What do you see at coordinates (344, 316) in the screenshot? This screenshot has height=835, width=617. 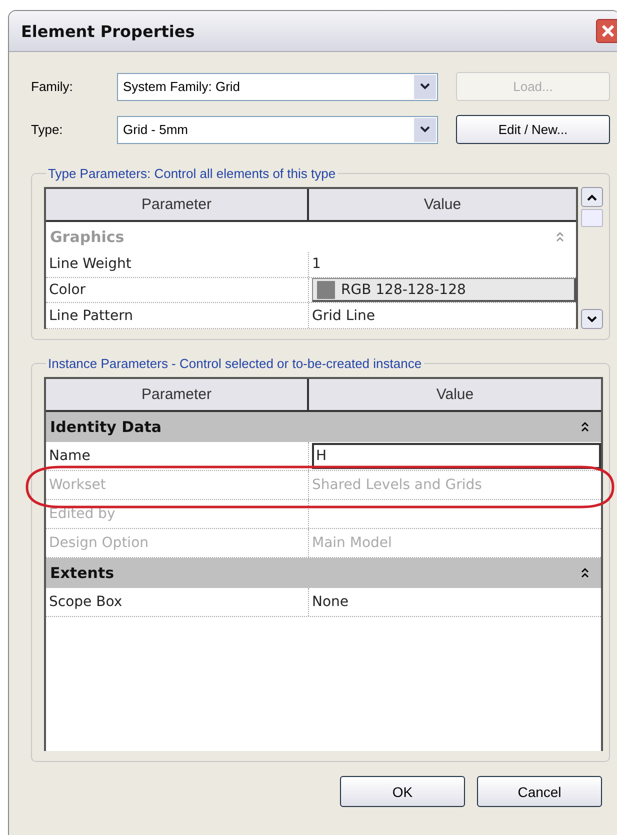 I see `value-text: Grid Line` at bounding box center [344, 316].